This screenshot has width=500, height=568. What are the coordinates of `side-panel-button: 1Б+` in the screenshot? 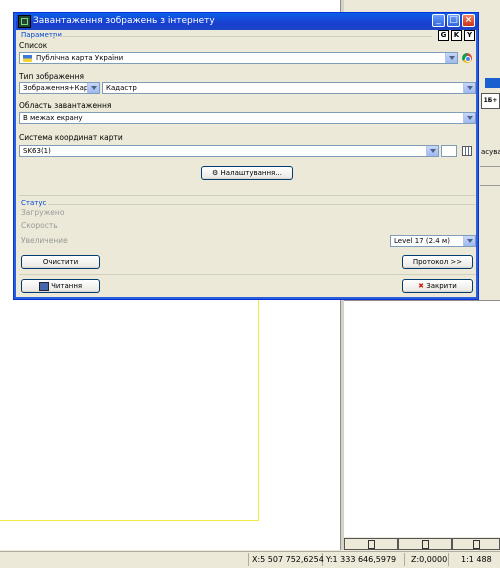 It's located at (490, 101).